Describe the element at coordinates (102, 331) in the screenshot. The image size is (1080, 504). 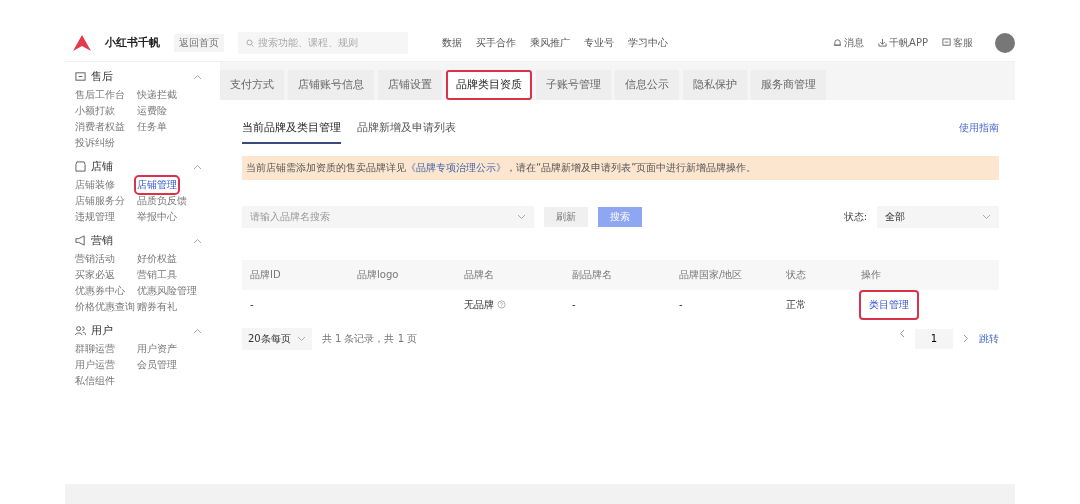
I see `sidebar-group-title: 用户` at that location.